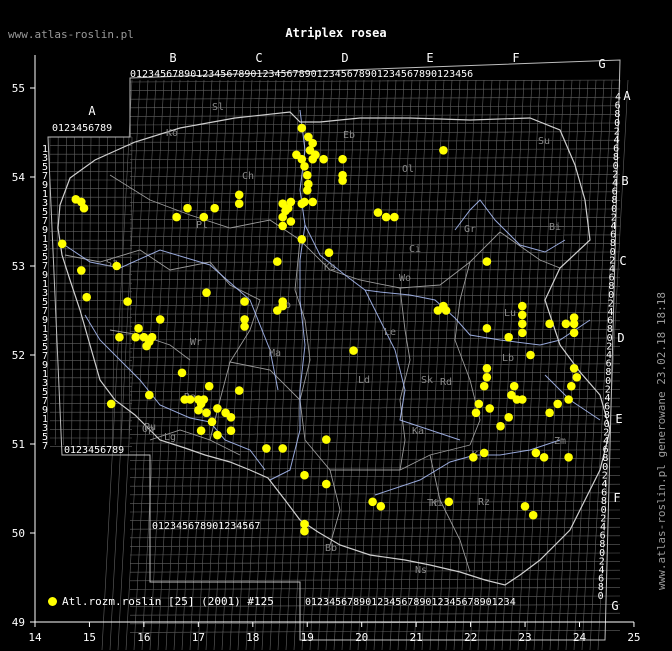 This screenshot has width=672, height=651. Describe the element at coordinates (544, 141) in the screenshot. I see `region-Su: Su` at that location.